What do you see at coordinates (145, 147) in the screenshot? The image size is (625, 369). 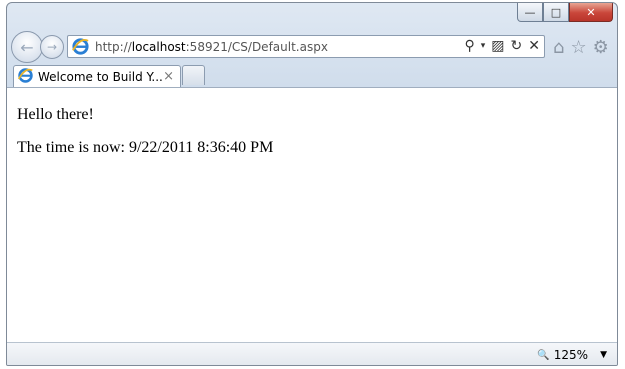 I see `time-text: The time is now: 9/22/2011 8:36:40 PM` at bounding box center [145, 147].